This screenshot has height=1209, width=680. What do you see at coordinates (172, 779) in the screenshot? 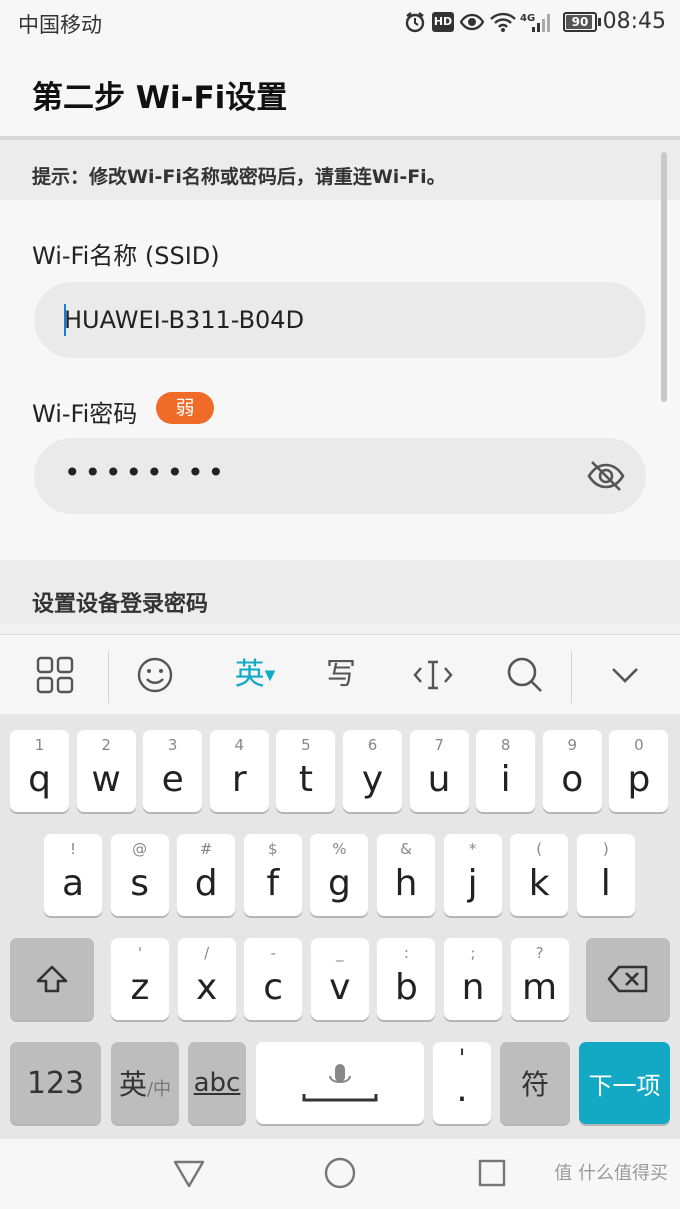
I see `key-label: e` at bounding box center [172, 779].